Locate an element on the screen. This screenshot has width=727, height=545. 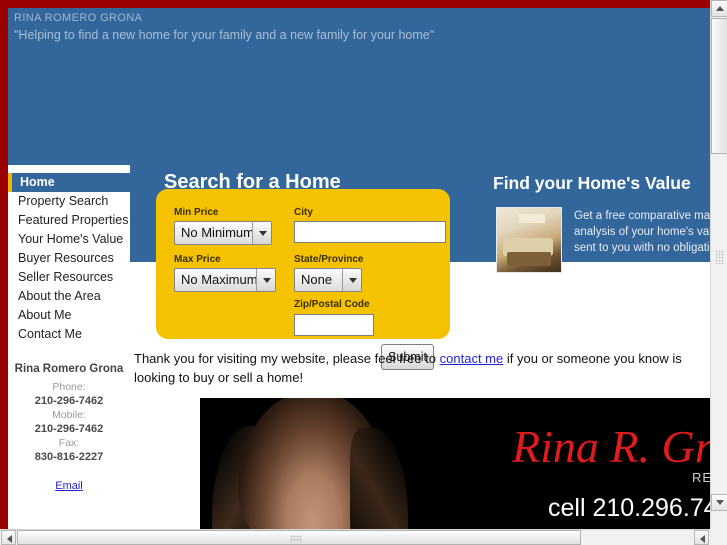
max-price-value: No Maximum is located at coordinates (219, 279).